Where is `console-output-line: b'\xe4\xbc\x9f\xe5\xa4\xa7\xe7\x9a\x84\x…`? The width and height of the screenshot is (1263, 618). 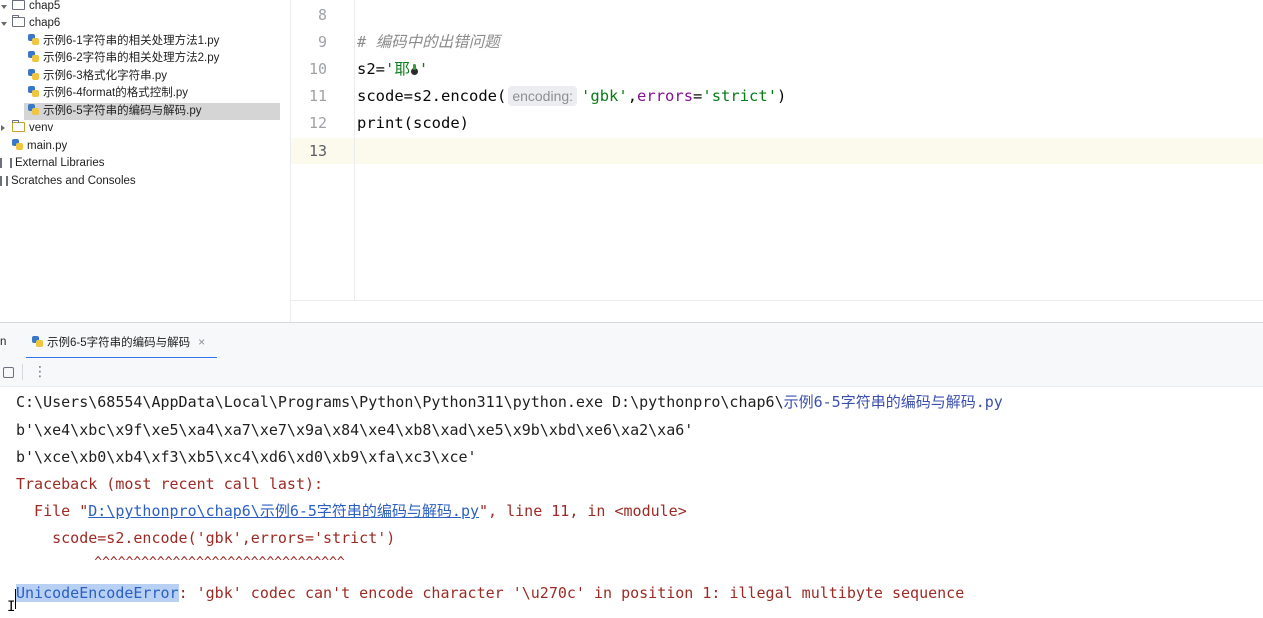
console-output-line: b'\xe4\xbc\x9f\xe5\xa4\xa7\xe7\x9a\x84\x… is located at coordinates (355, 430).